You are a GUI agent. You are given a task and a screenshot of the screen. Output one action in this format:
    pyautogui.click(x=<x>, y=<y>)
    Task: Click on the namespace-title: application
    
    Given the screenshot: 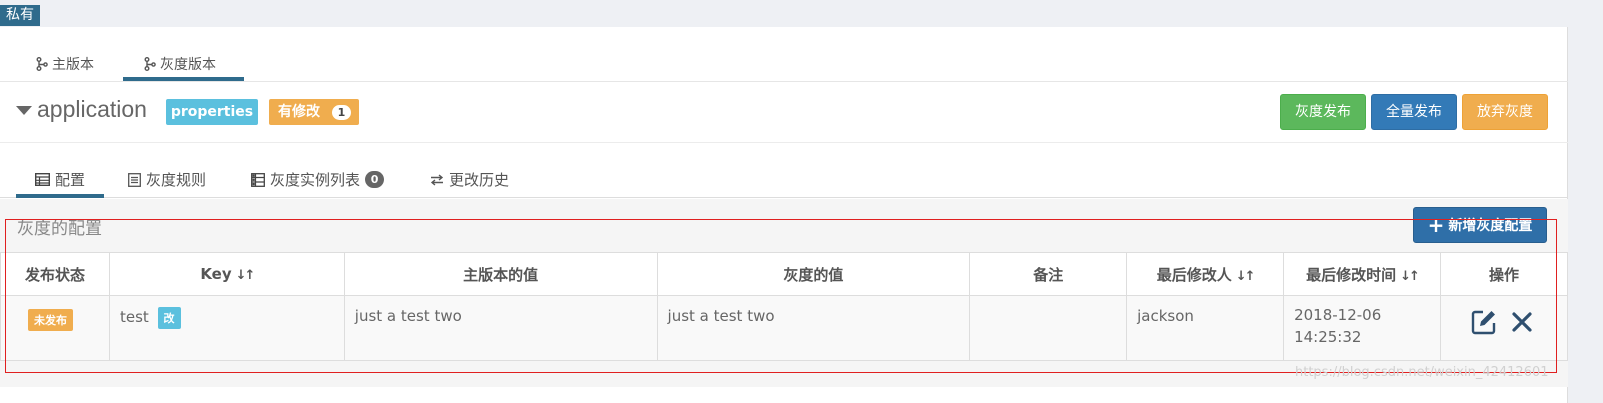 What is the action you would take?
    pyautogui.click(x=92, y=109)
    